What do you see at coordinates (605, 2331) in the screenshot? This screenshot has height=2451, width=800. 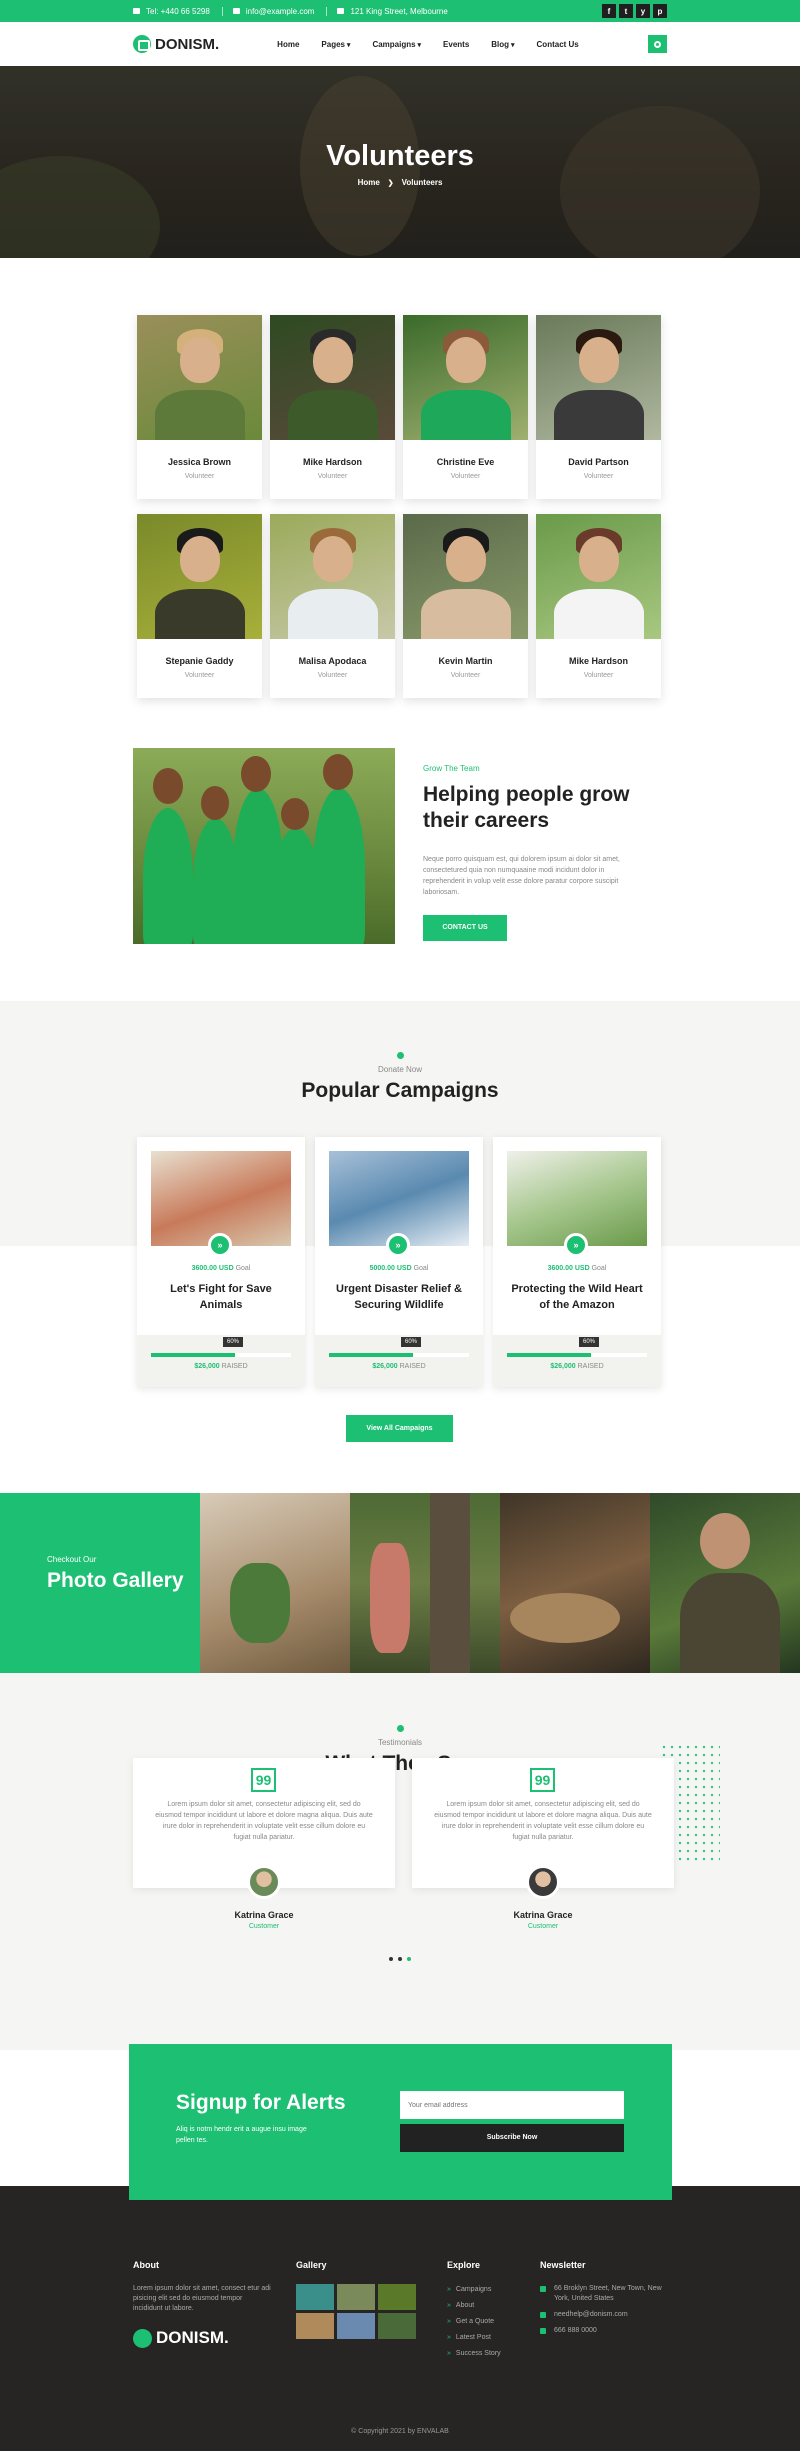 I see `footer-phone: 666 888 0000` at bounding box center [605, 2331].